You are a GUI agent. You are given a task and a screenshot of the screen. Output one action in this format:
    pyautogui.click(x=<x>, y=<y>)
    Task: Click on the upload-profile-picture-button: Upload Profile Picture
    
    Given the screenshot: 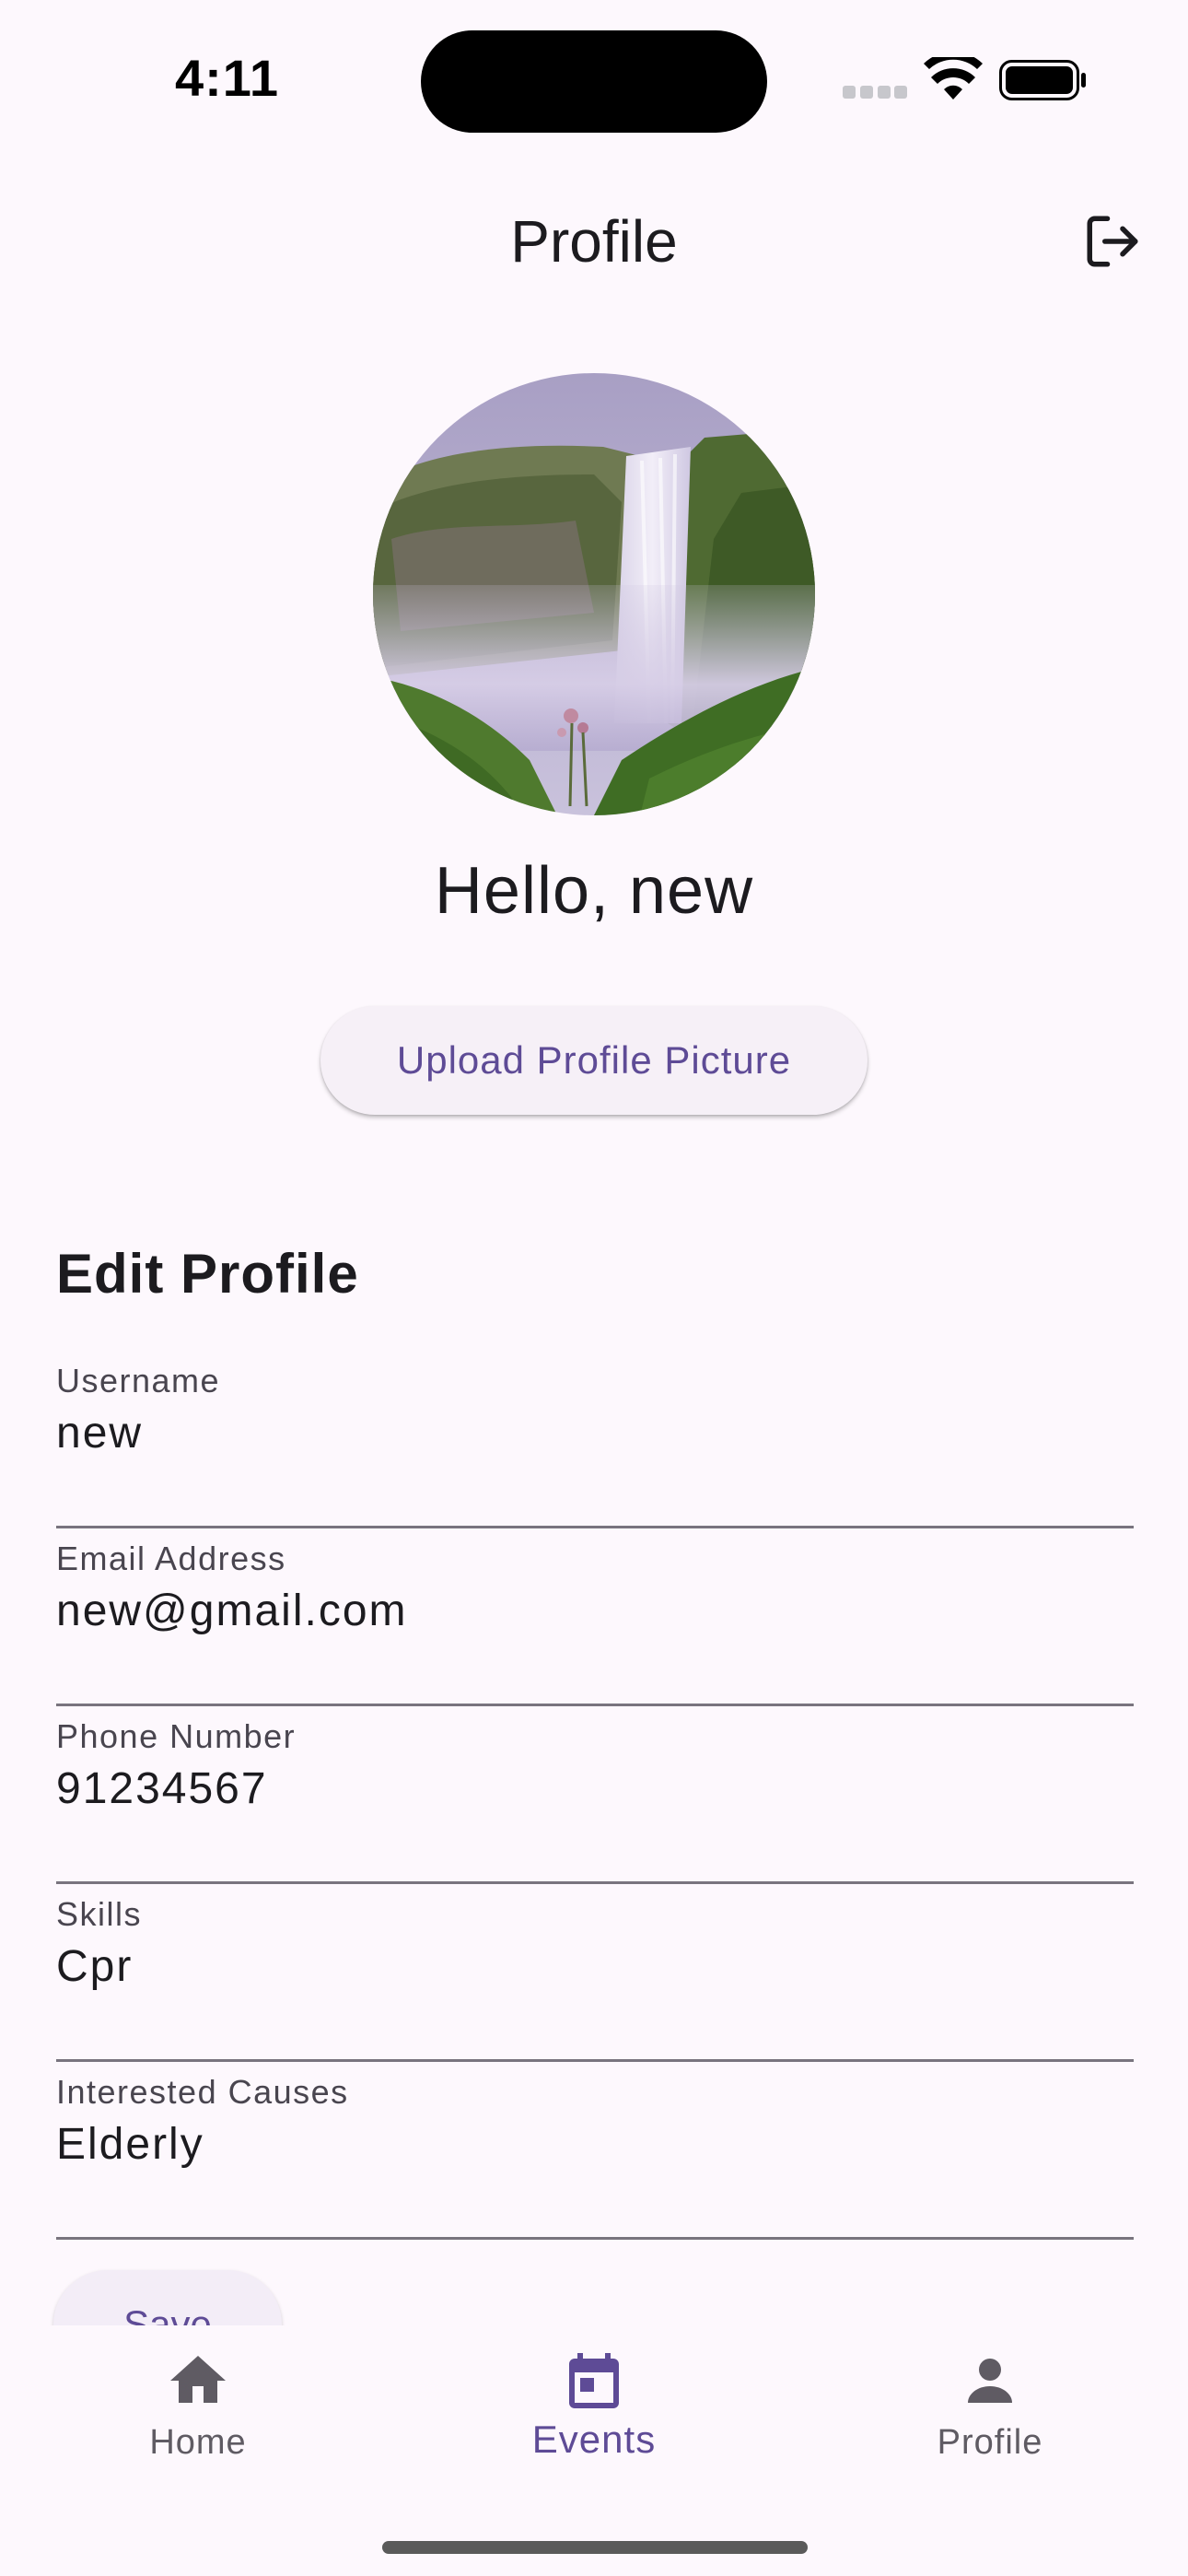 What is the action you would take?
    pyautogui.click(x=594, y=1060)
    